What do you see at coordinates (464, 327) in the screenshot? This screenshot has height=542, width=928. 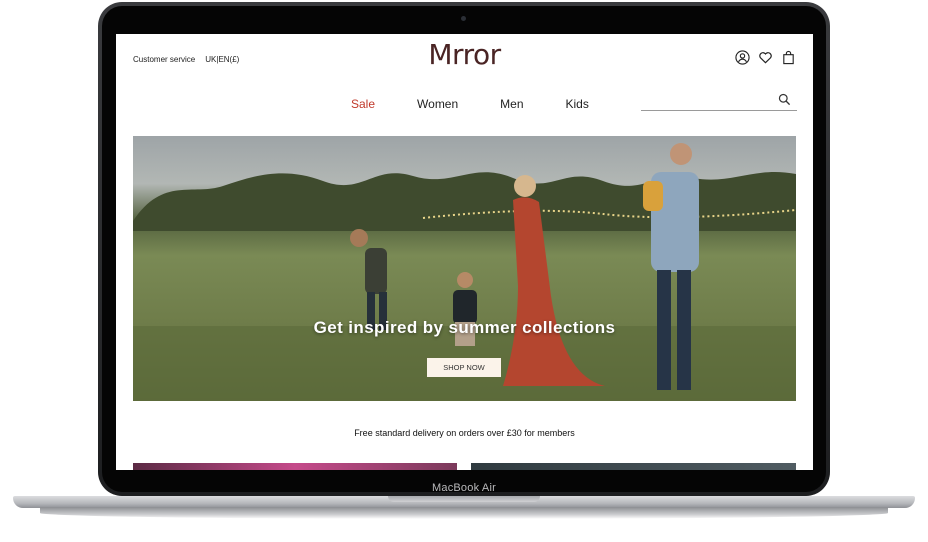 I see `hero-title: Get inspired by summer collections` at bounding box center [464, 327].